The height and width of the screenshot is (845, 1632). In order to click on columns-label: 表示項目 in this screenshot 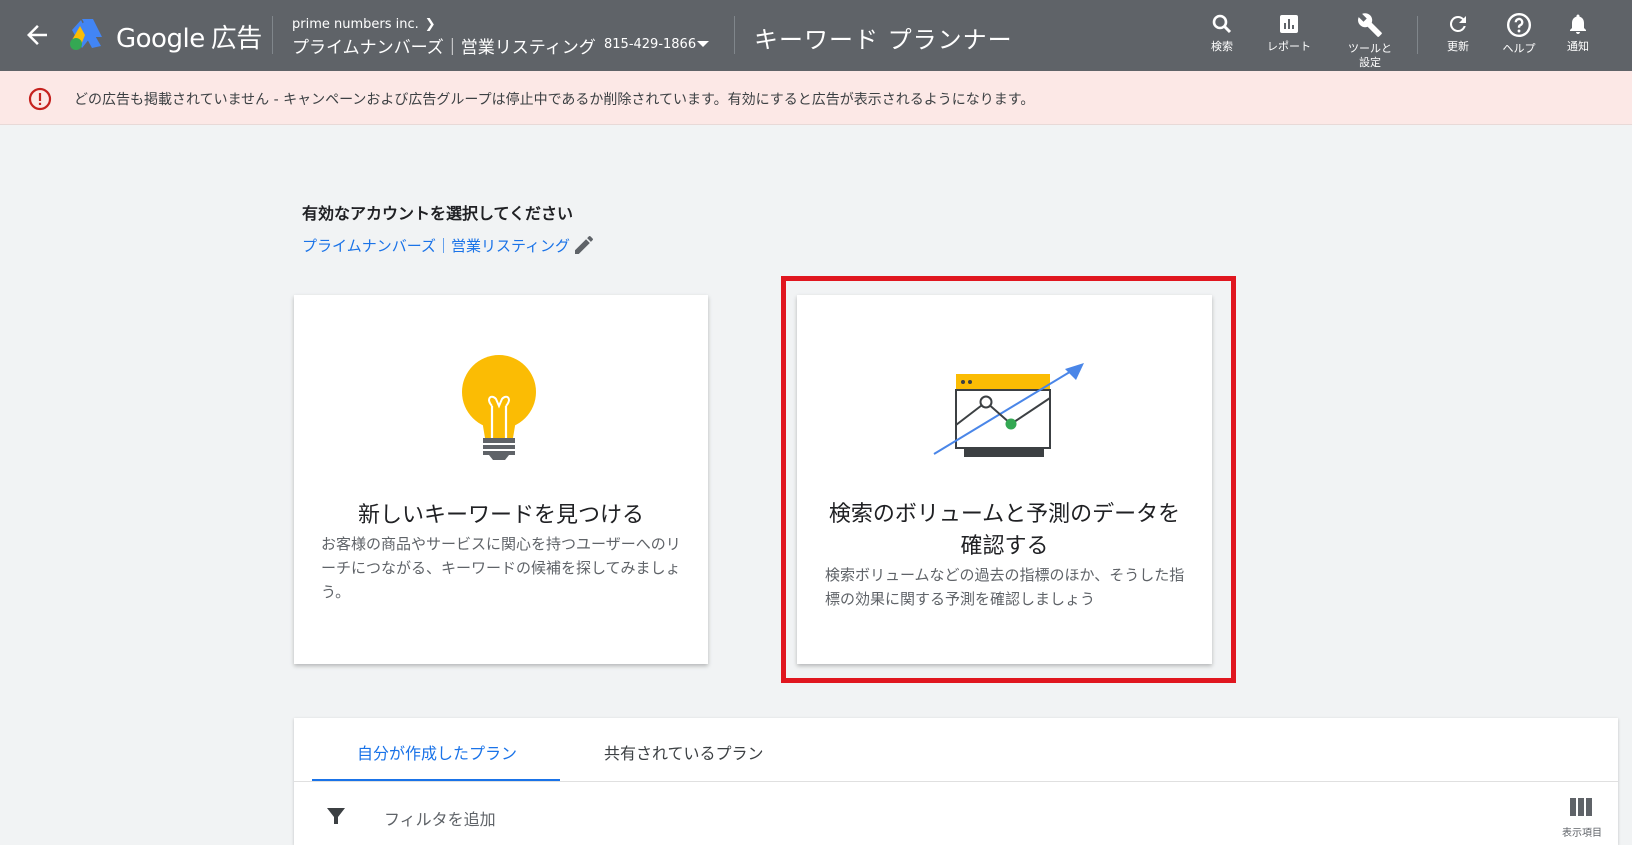, I will do `click(1582, 831)`.